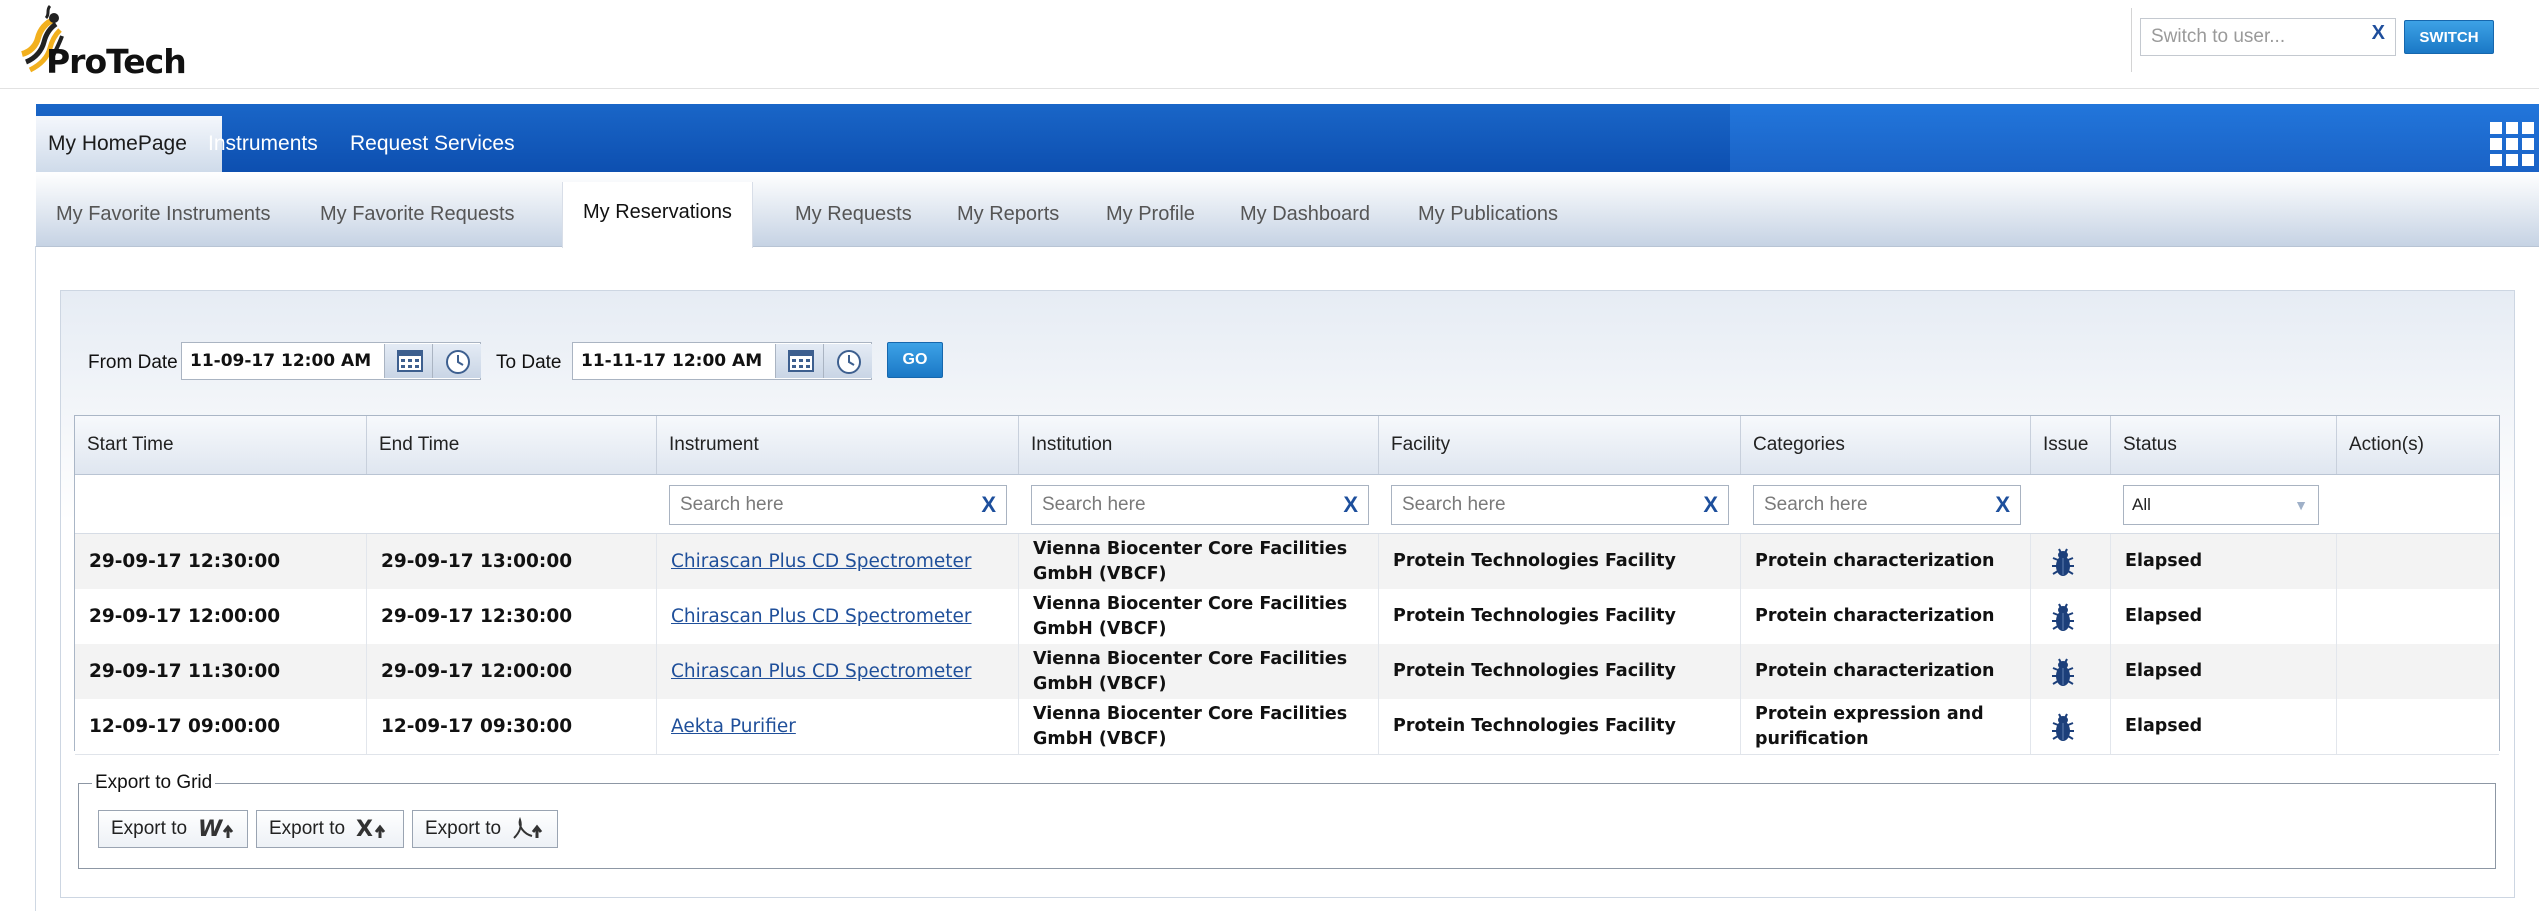  I want to click on categories-search-input, so click(1870, 505).